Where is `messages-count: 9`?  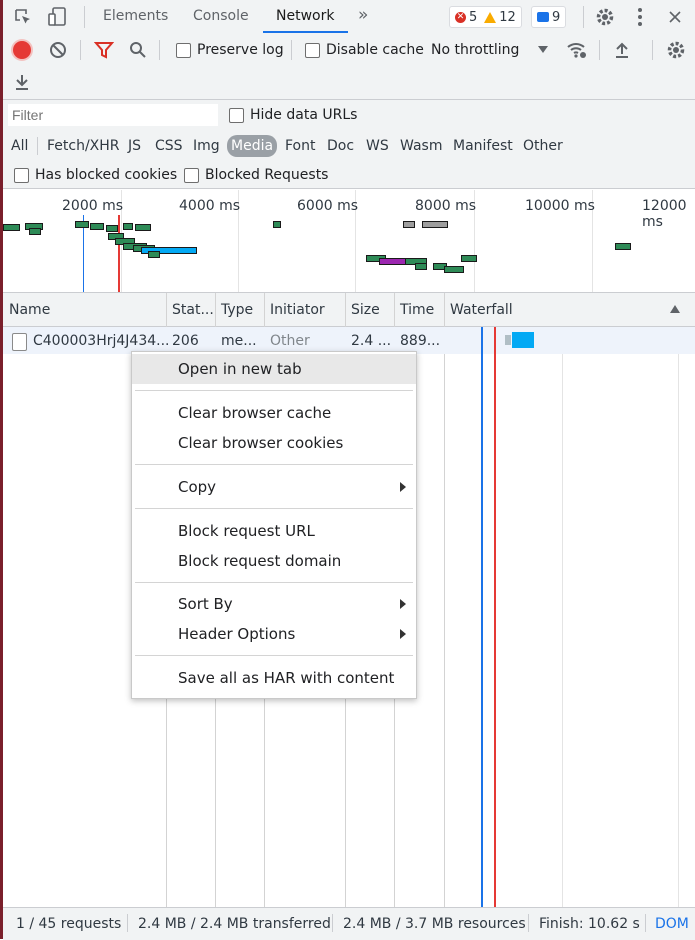
messages-count: 9 is located at coordinates (556, 17).